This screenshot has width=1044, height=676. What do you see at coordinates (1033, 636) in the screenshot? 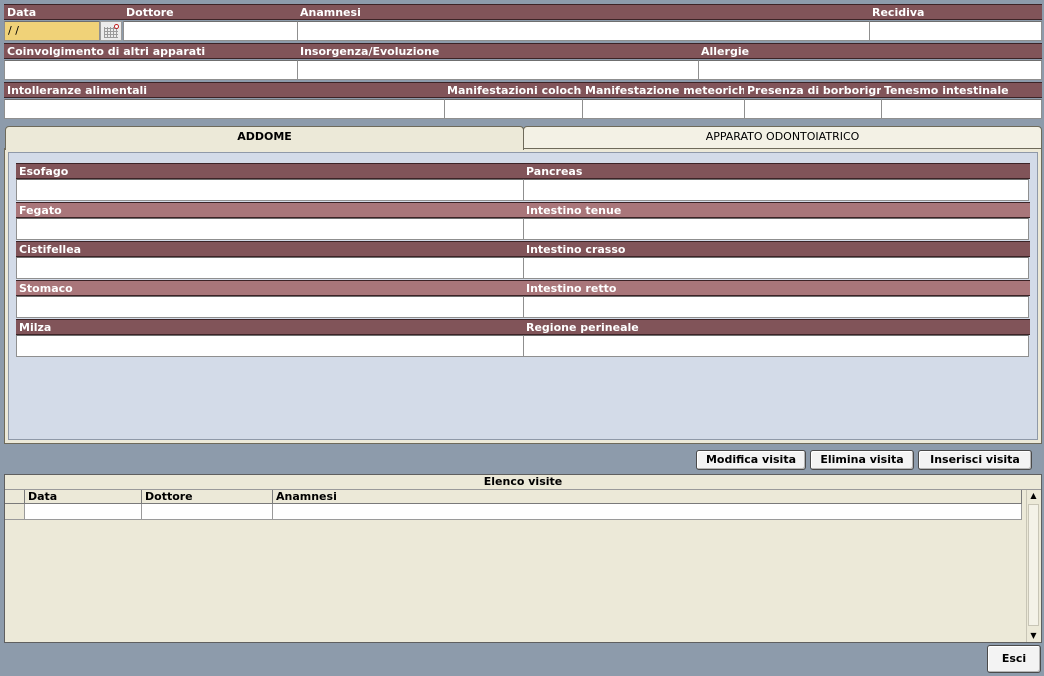
I see `arrow-down-icon: ▼` at bounding box center [1033, 636].